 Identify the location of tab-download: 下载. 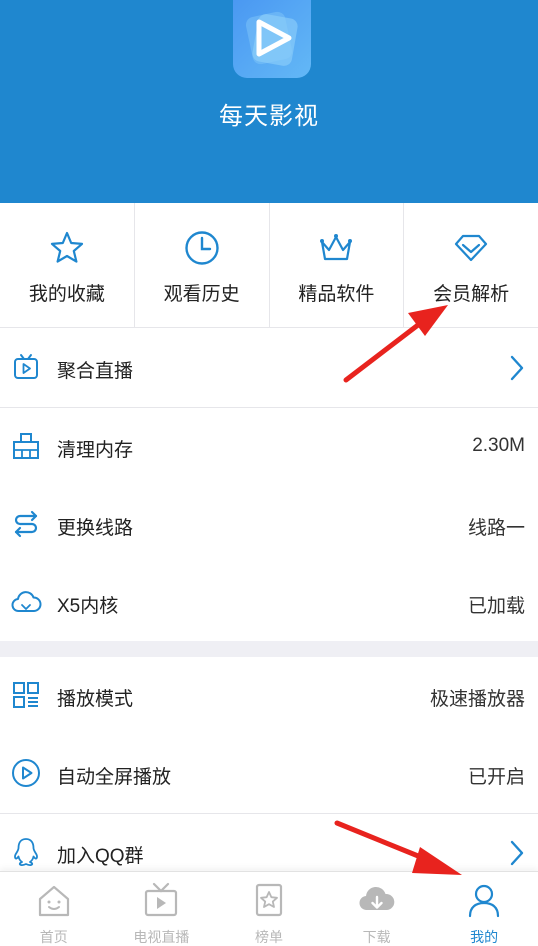
(377, 909).